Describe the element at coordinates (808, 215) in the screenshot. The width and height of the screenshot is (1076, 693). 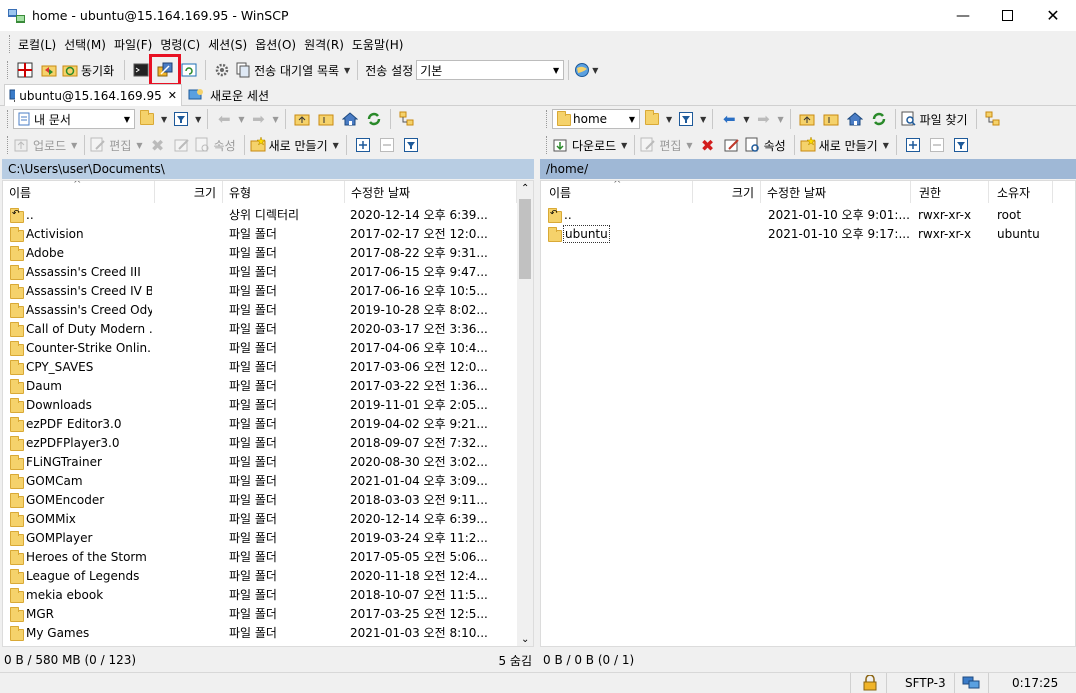
I see `right-file-row: ↶.. 2021-01-10 오후 9:01:... rwxr-xr-x root` at that location.